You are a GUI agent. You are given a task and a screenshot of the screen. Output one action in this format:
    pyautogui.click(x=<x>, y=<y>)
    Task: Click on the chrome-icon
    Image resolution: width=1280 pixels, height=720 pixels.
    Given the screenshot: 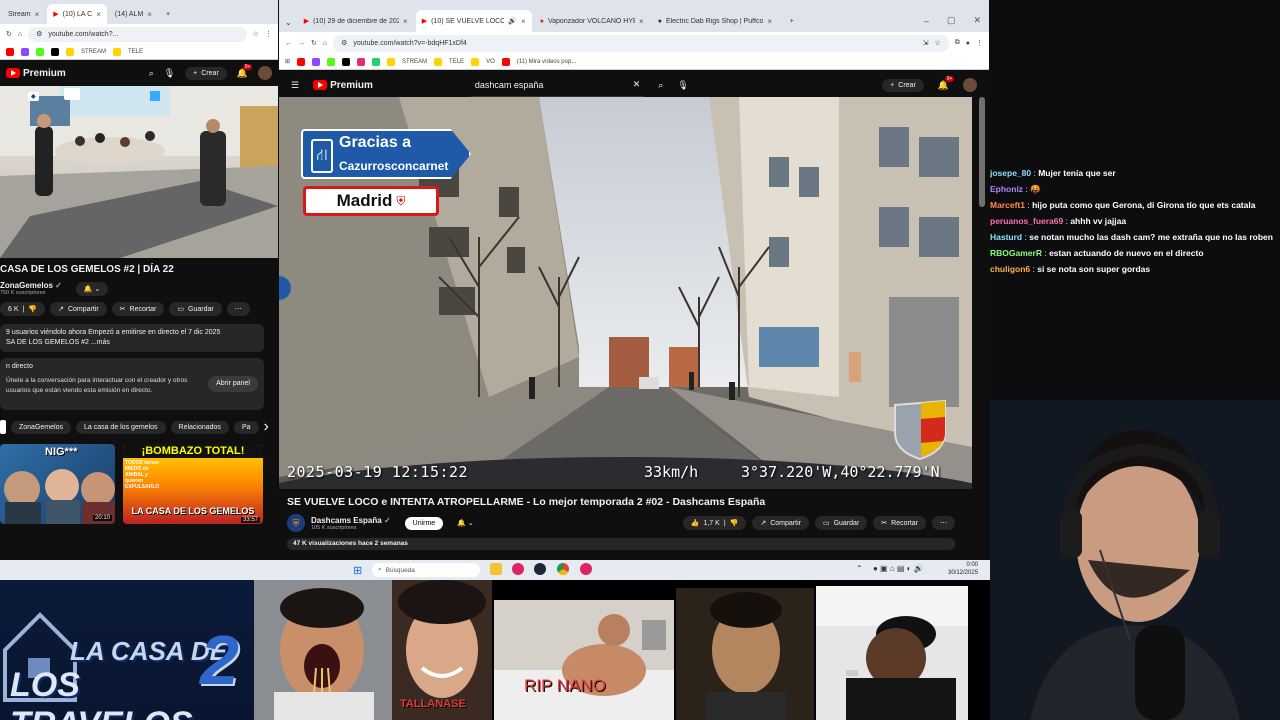 What is the action you would take?
    pyautogui.click(x=563, y=569)
    